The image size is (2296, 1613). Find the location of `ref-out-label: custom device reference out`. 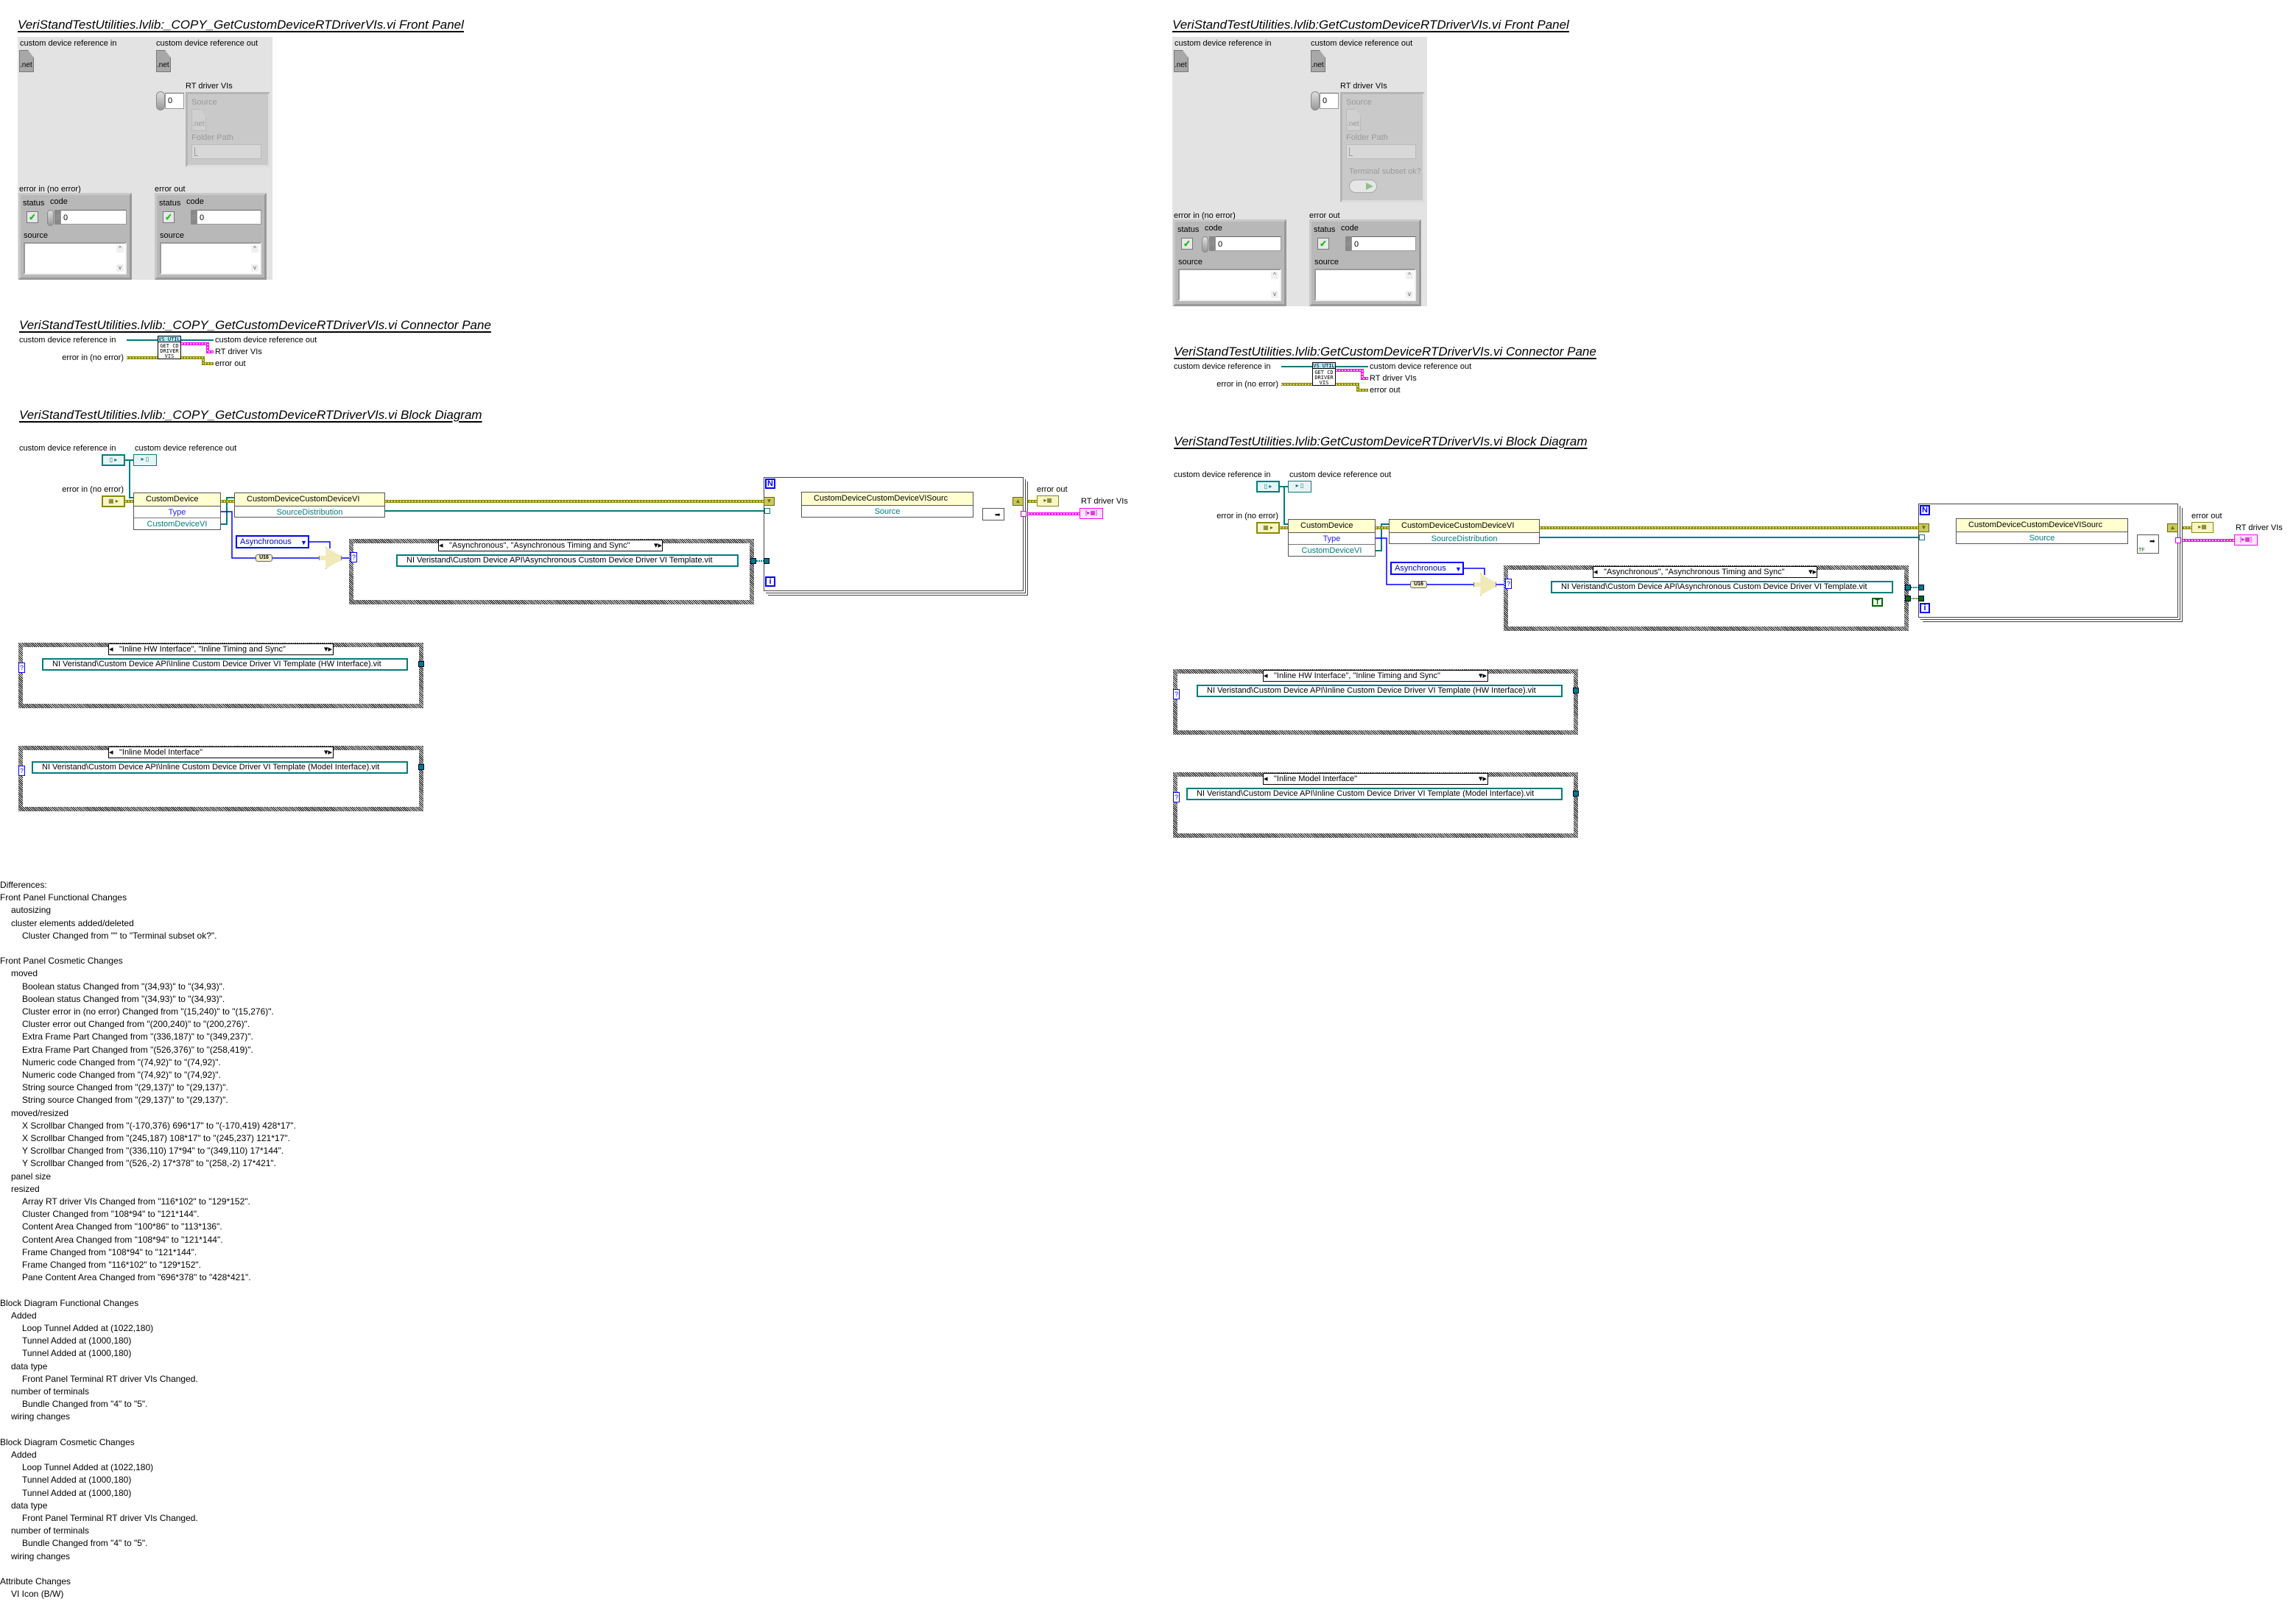

ref-out-label: custom device reference out is located at coordinates (1362, 43).